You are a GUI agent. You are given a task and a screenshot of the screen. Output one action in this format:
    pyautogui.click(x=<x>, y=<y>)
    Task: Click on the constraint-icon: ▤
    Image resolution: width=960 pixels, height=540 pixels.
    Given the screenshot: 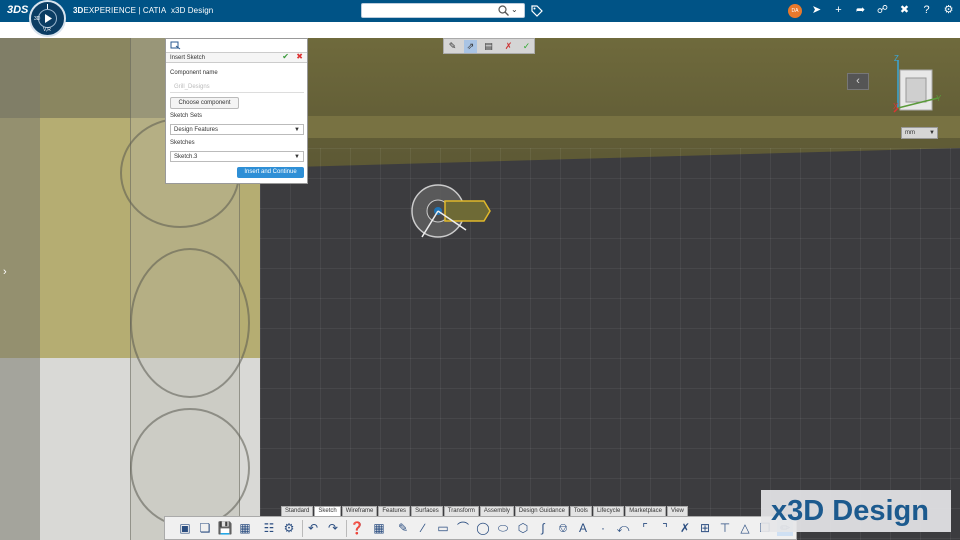 What is the action you would take?
    pyautogui.click(x=488, y=46)
    